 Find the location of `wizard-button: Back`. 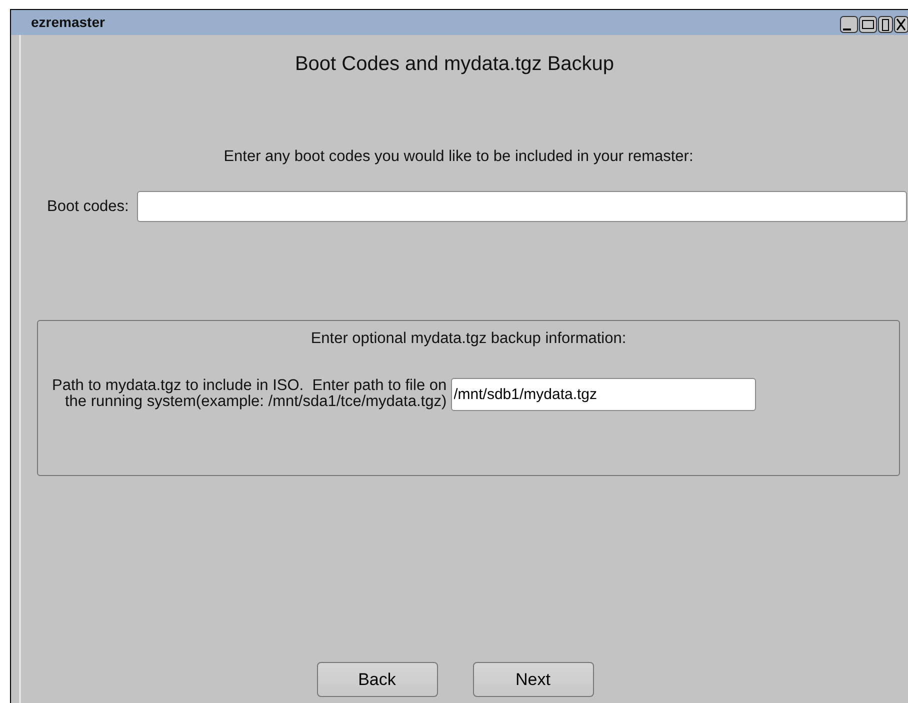

wizard-button: Back is located at coordinates (377, 679).